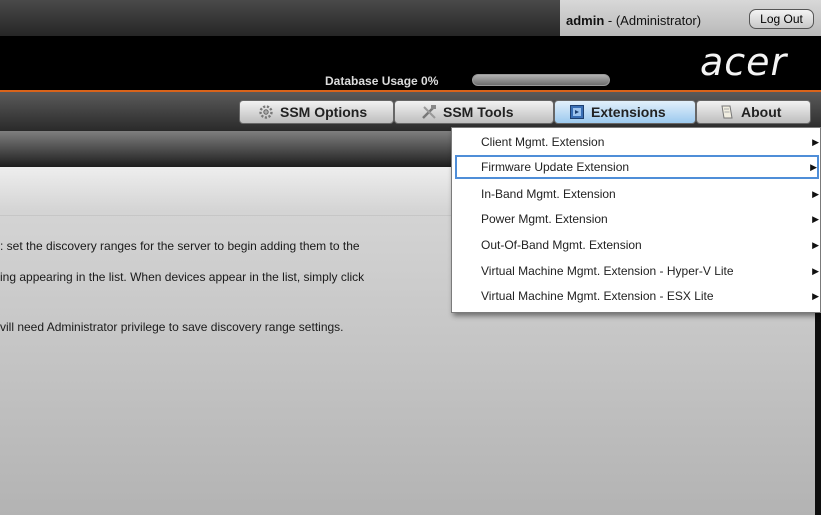 The height and width of the screenshot is (515, 821). Describe the element at coordinates (543, 142) in the screenshot. I see `menu-item-label: Client Mgmt. Extension` at that location.